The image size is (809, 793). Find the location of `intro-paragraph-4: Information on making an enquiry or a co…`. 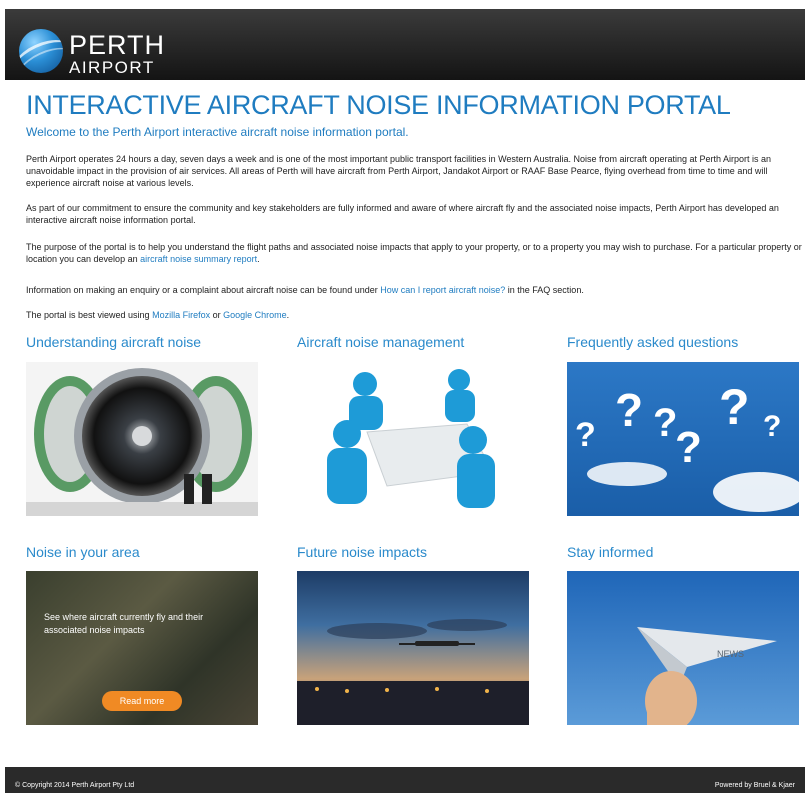

intro-paragraph-4: Information on making an enquiry or a co… is located at coordinates (414, 290).